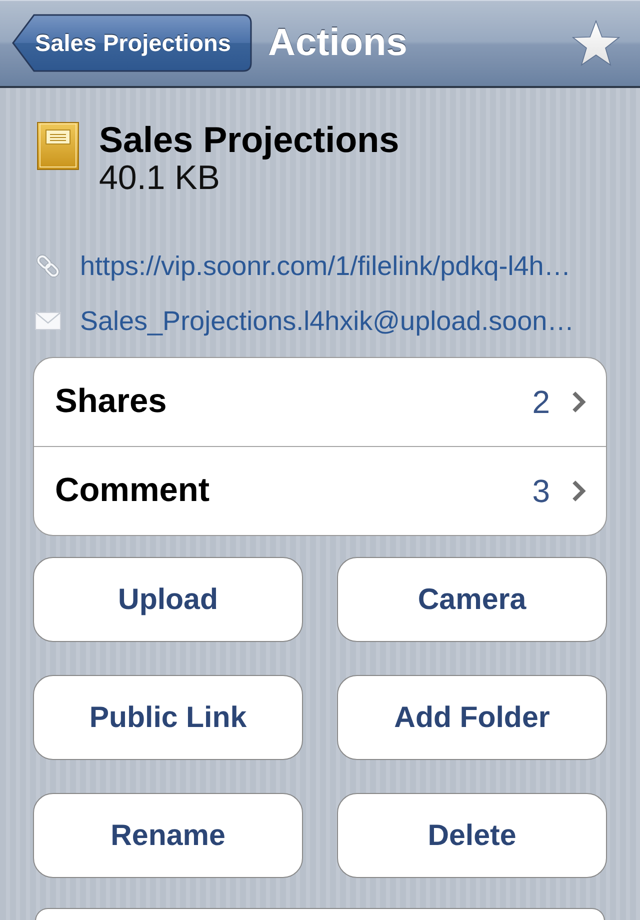 The height and width of the screenshot is (920, 640). I want to click on chain-link-icon, so click(48, 266).